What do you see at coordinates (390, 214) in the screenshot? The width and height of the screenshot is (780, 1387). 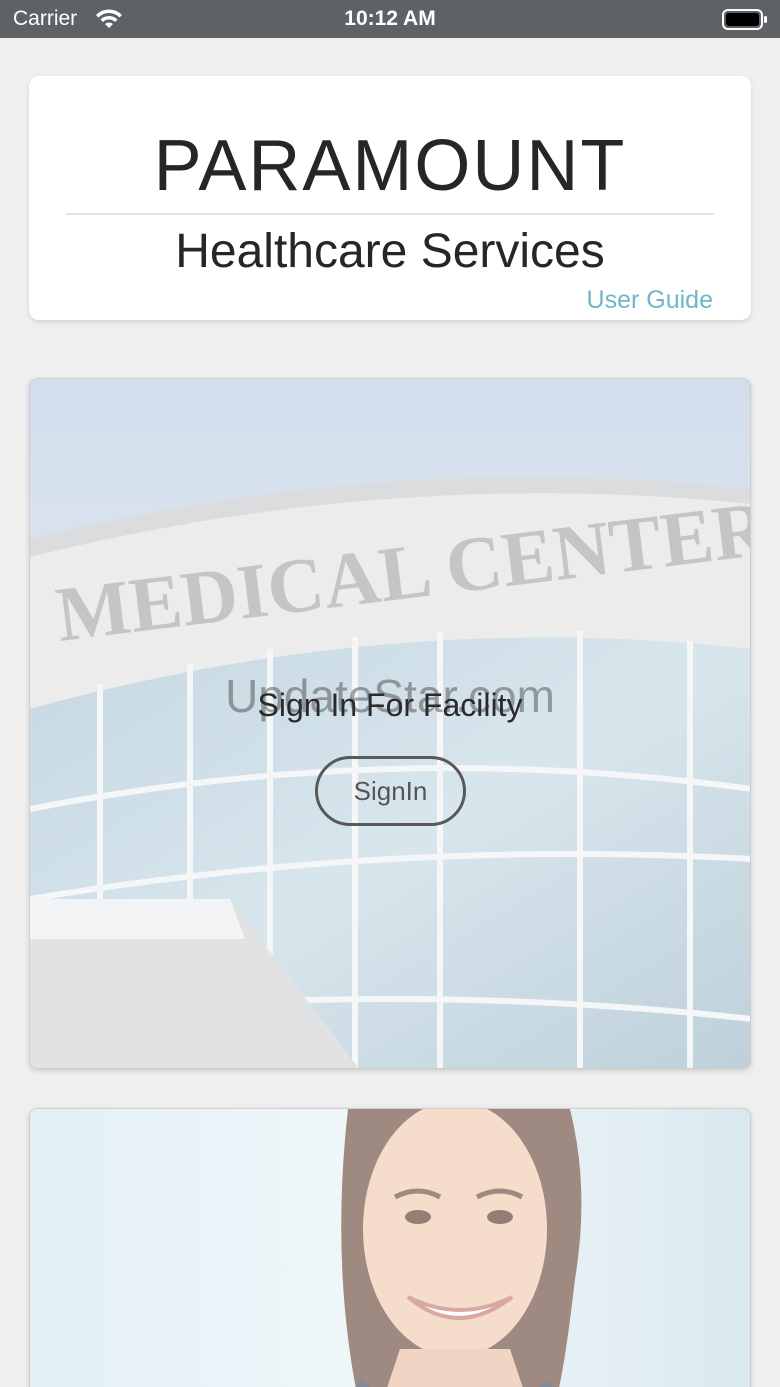 I see `brand-divider` at bounding box center [390, 214].